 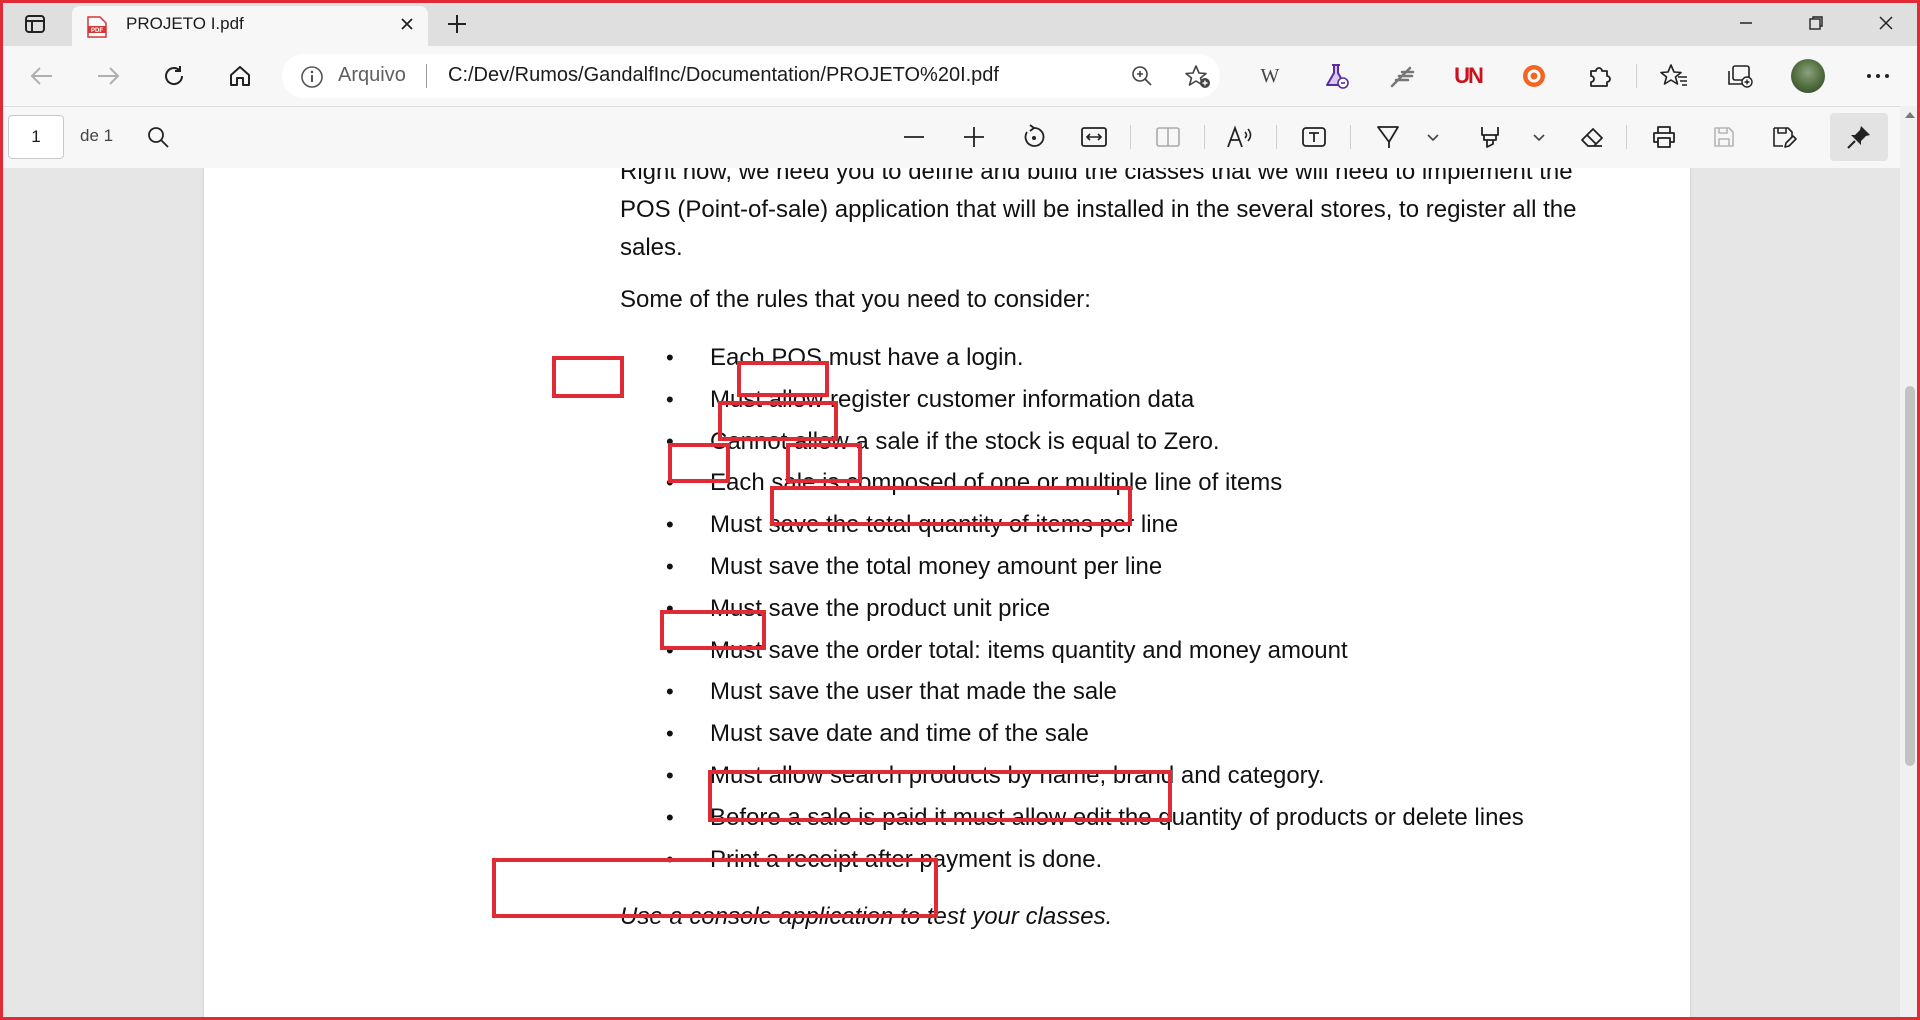 I want to click on read-aloud-button, so click(x=1240, y=137).